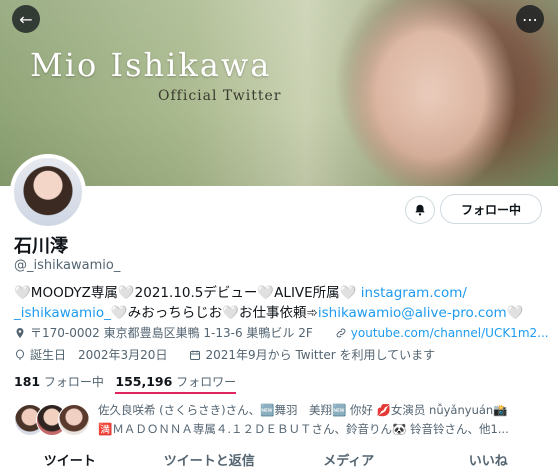 Image resolution: width=558 pixels, height=474 pixels. Describe the element at coordinates (414, 293) in the screenshot. I see `instagram-link: instagram.com/` at that location.